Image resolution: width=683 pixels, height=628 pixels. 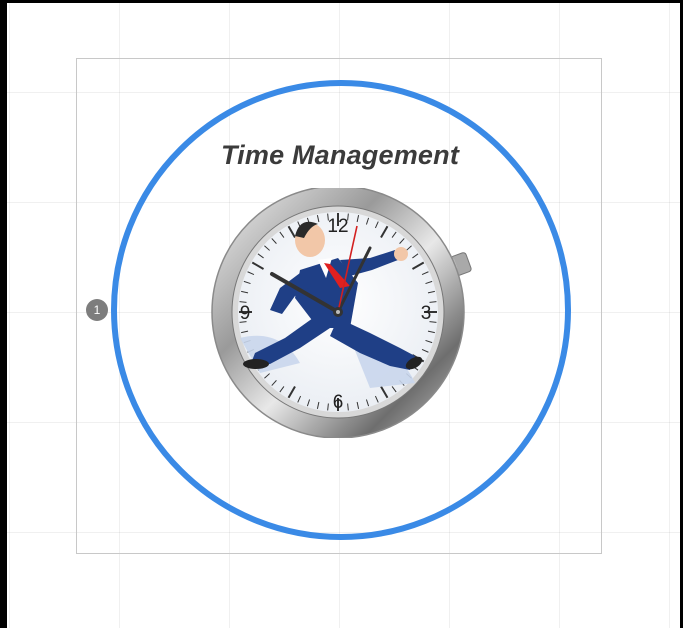 What do you see at coordinates (97, 310) in the screenshot?
I see `step-number-badge: 1` at bounding box center [97, 310].